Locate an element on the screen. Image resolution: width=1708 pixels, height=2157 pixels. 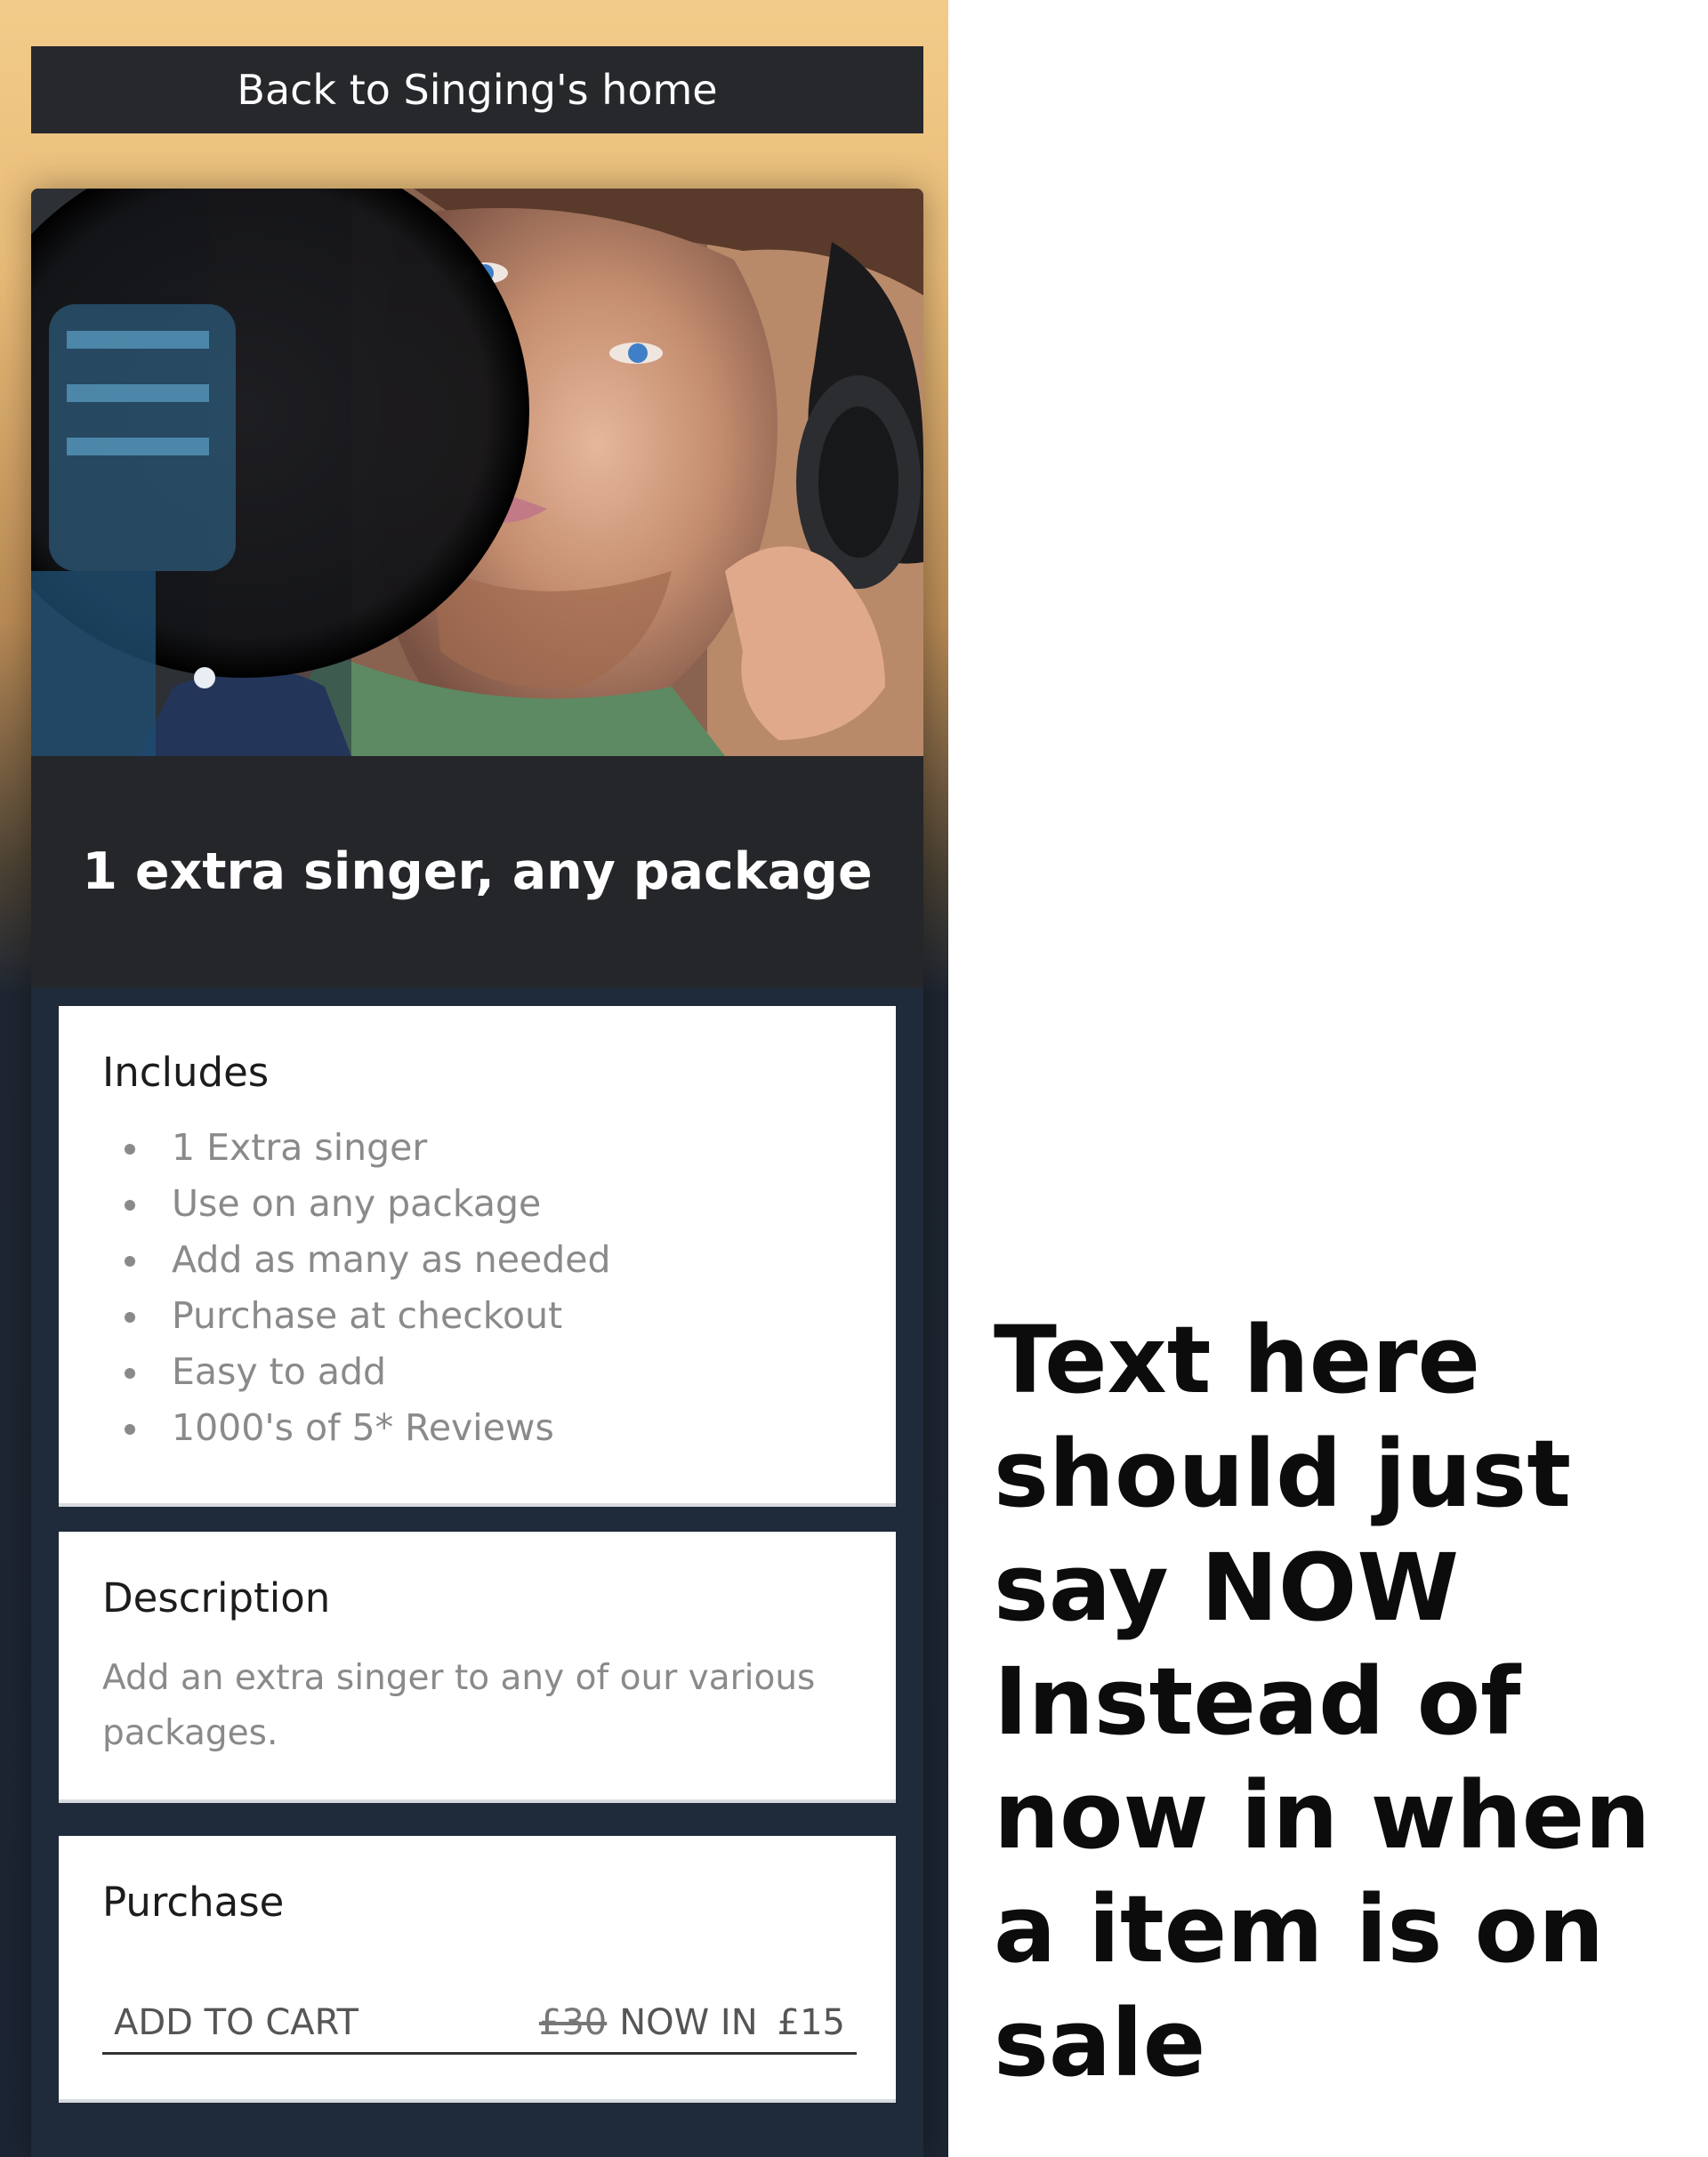
list-item: Use on any package is located at coordinates (335, 1204).